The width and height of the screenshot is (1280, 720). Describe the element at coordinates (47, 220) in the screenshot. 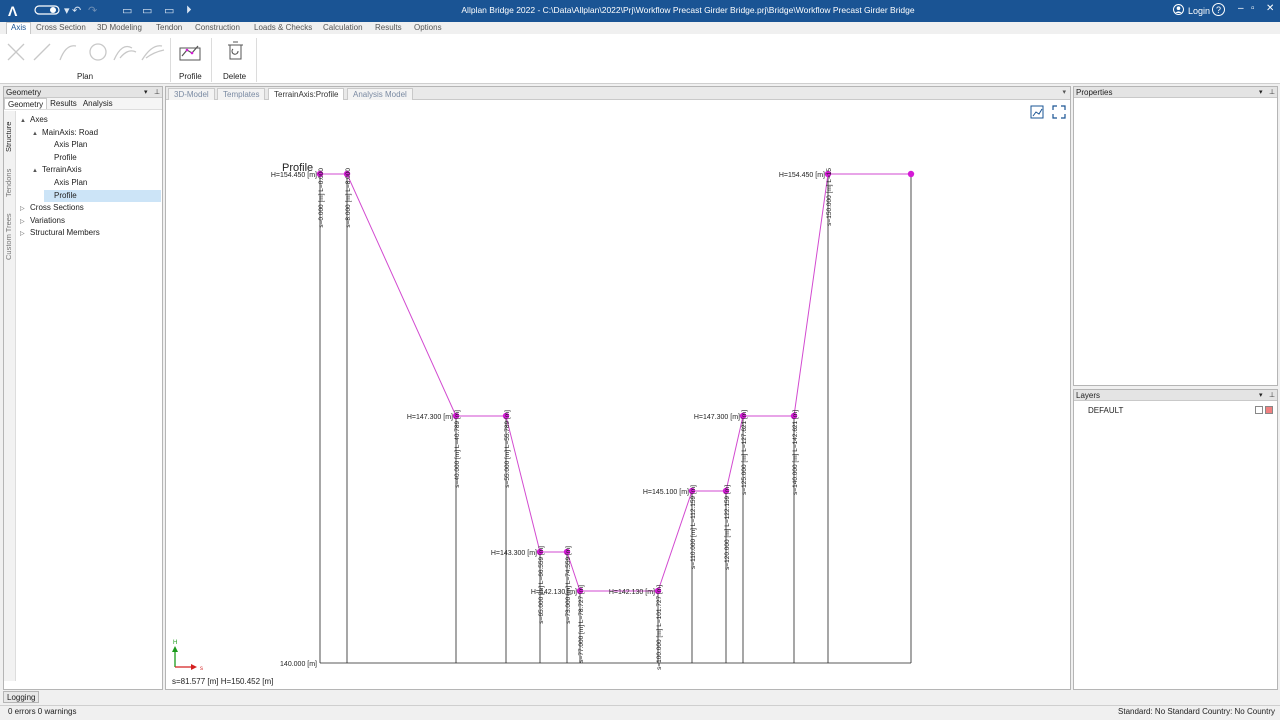

I see `tree-item-label: Variations` at that location.